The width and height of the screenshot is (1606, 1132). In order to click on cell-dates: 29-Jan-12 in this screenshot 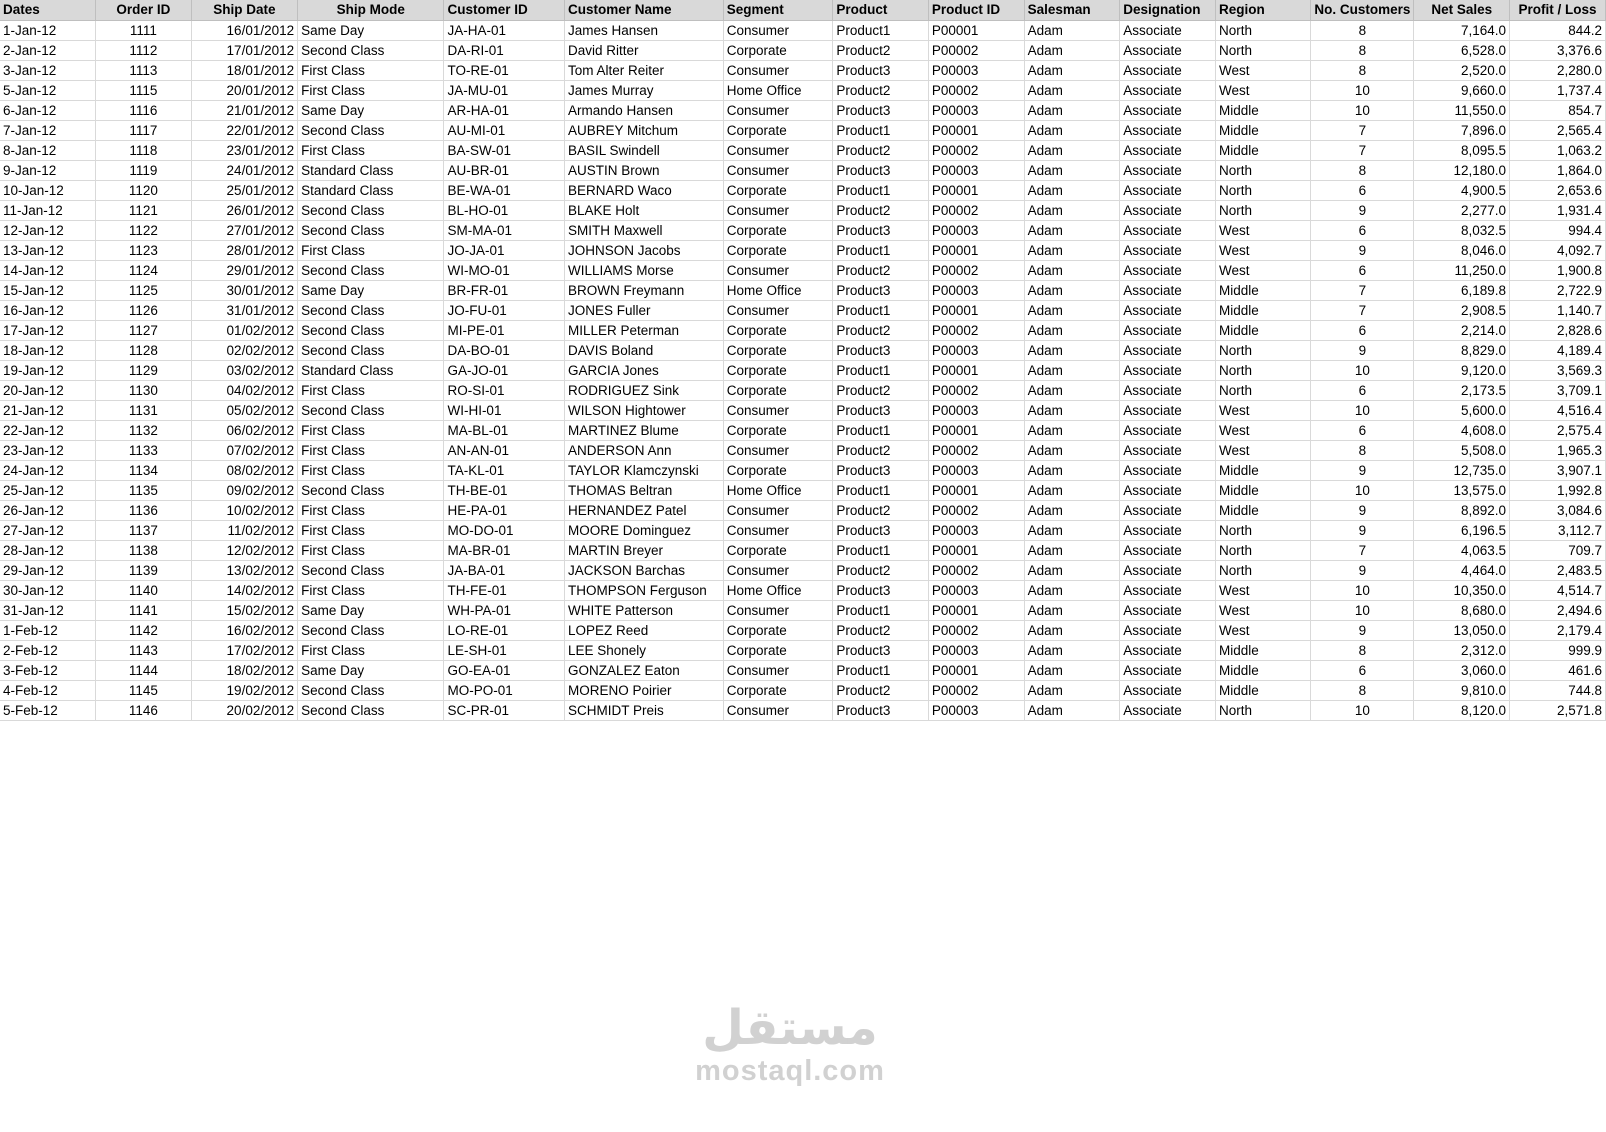, I will do `click(48, 570)`.